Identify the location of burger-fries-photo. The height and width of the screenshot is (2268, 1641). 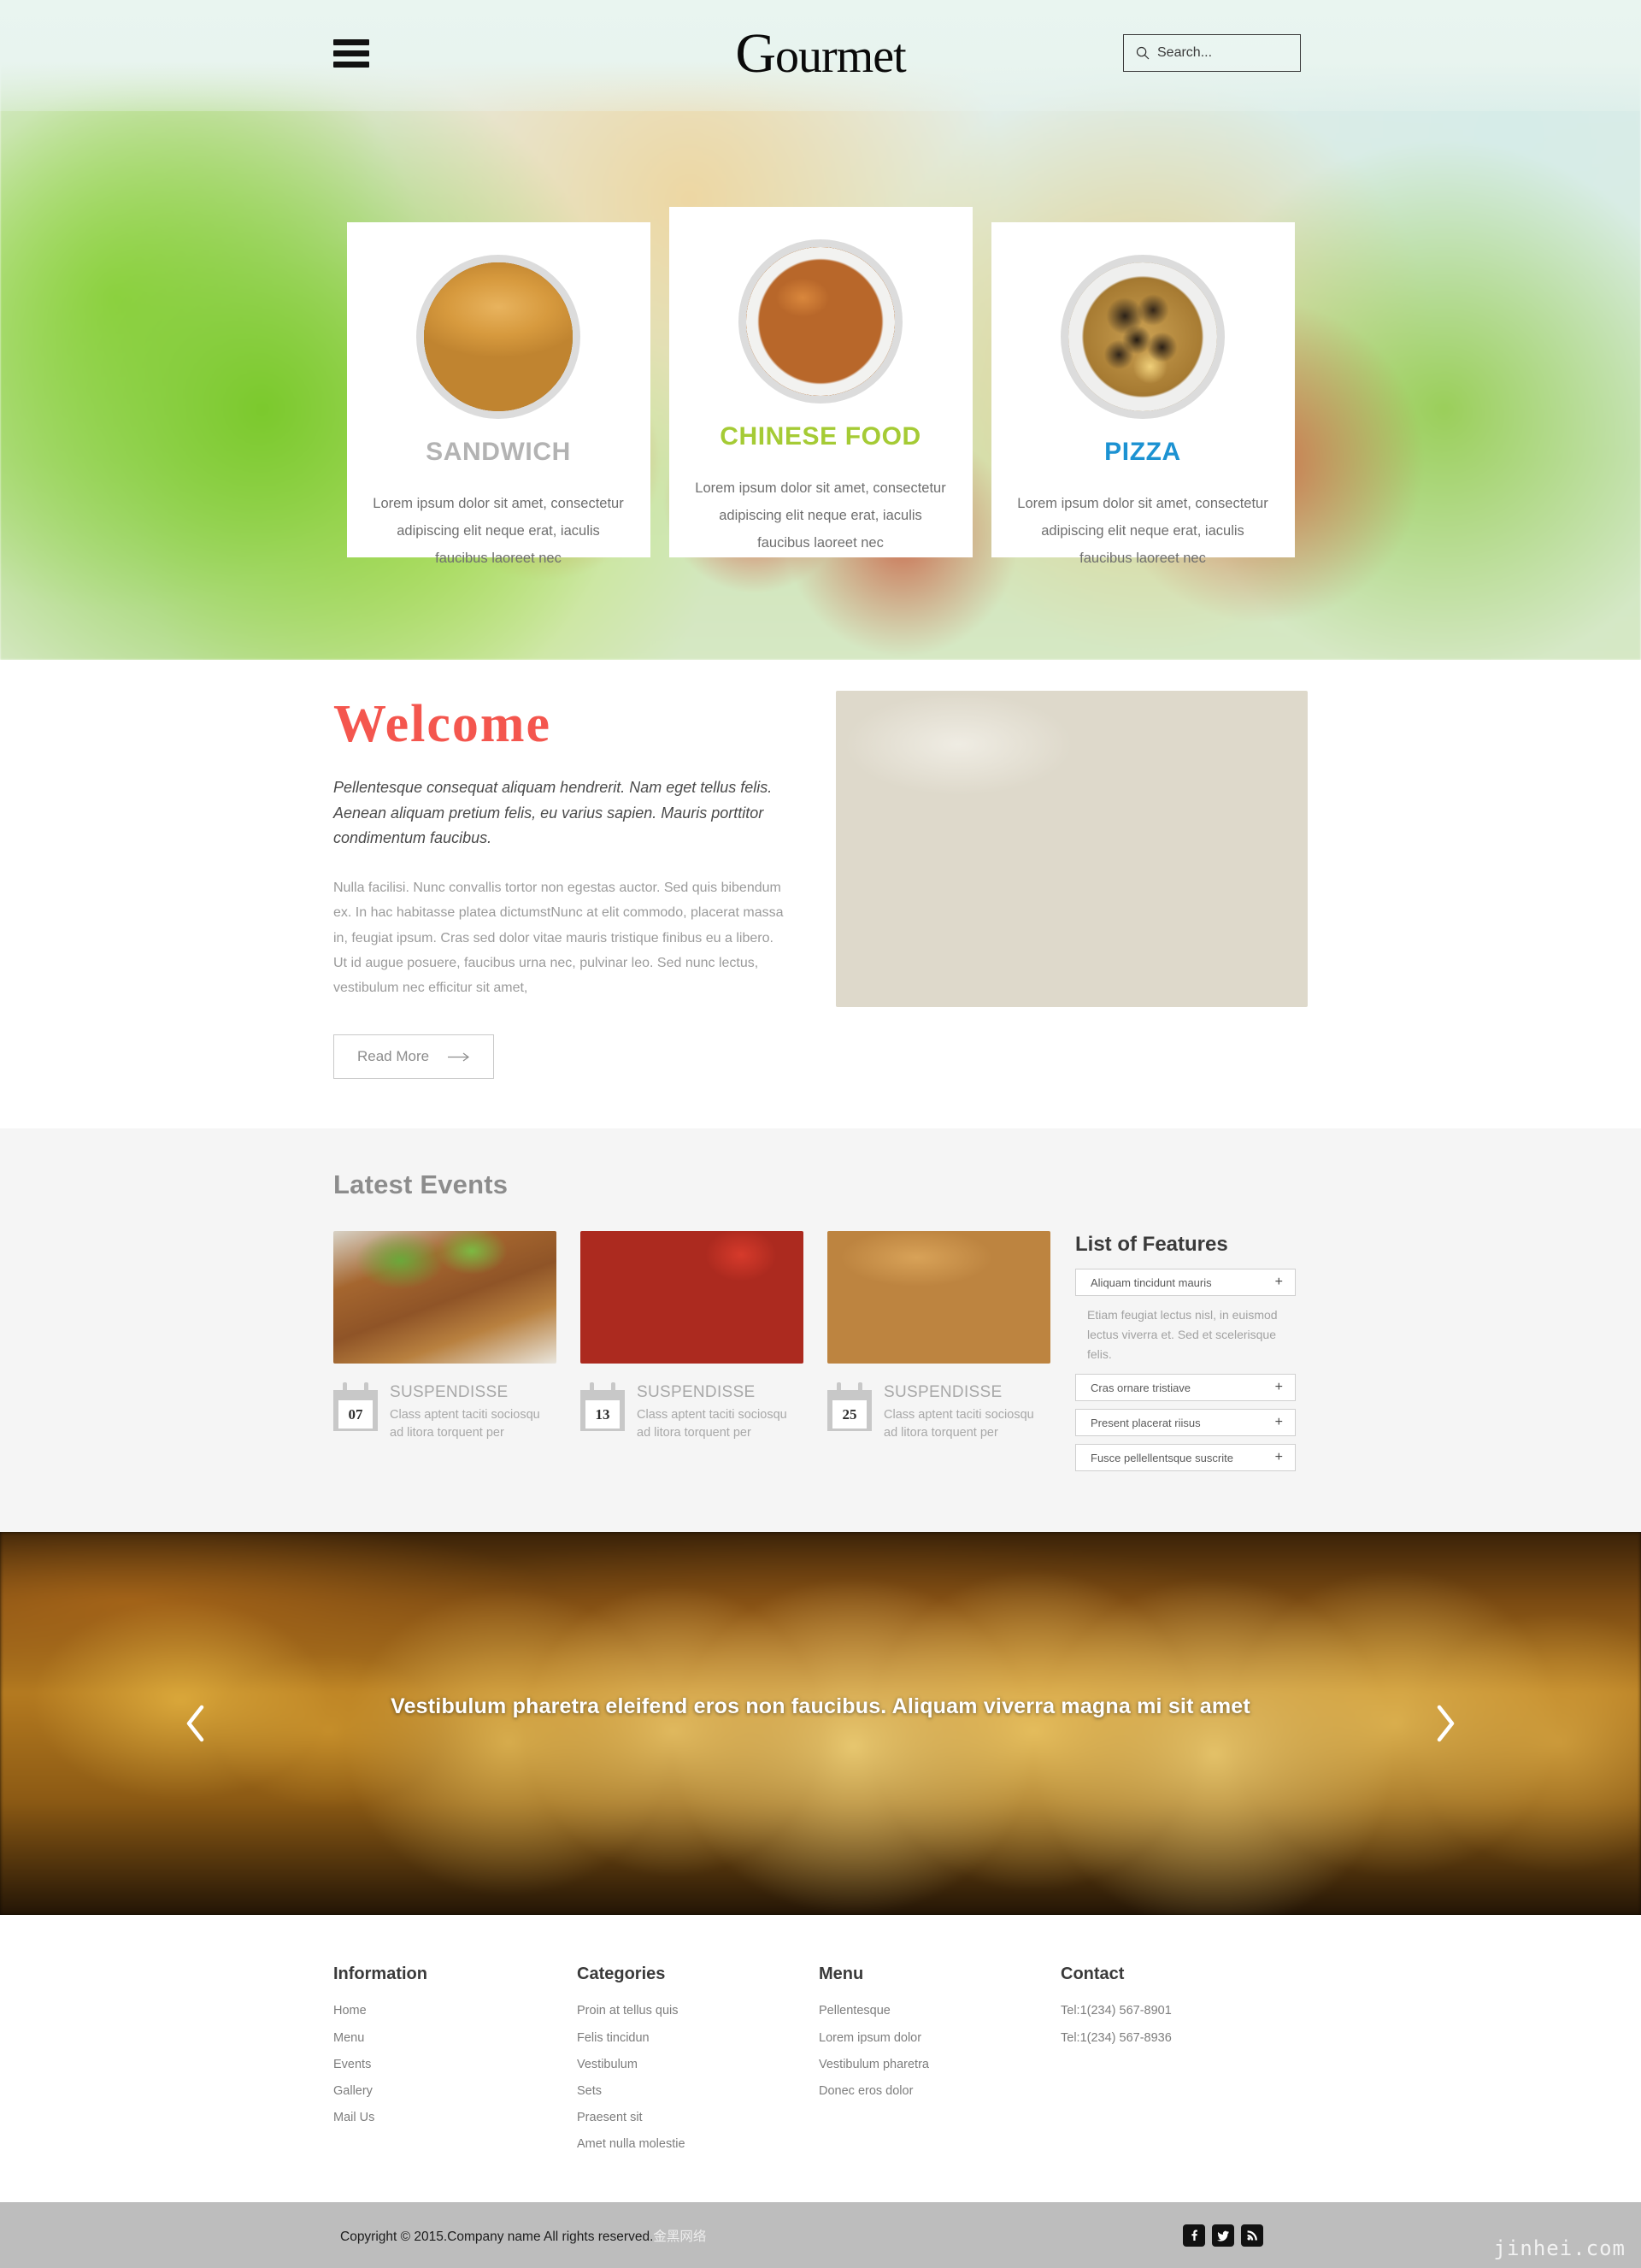
(939, 1297).